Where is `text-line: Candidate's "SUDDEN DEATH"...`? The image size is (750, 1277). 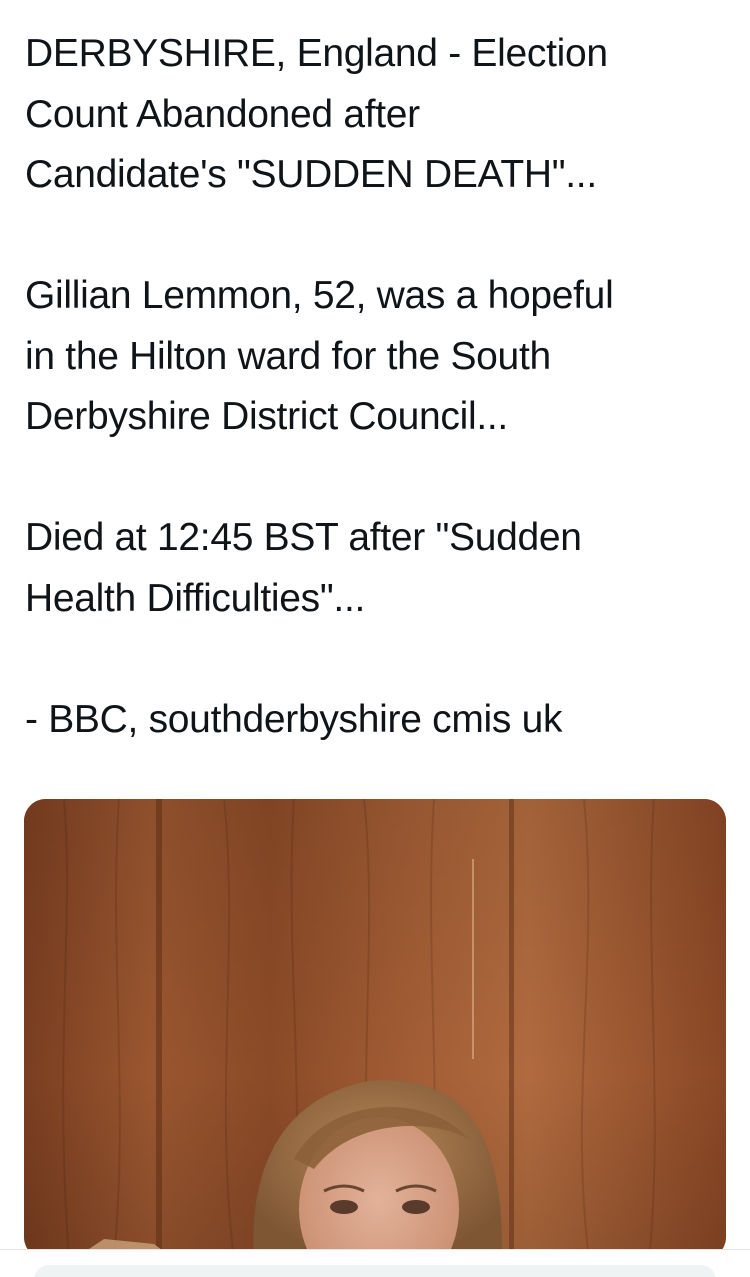 text-line: Candidate's "SUDDEN DEATH"... is located at coordinates (311, 174).